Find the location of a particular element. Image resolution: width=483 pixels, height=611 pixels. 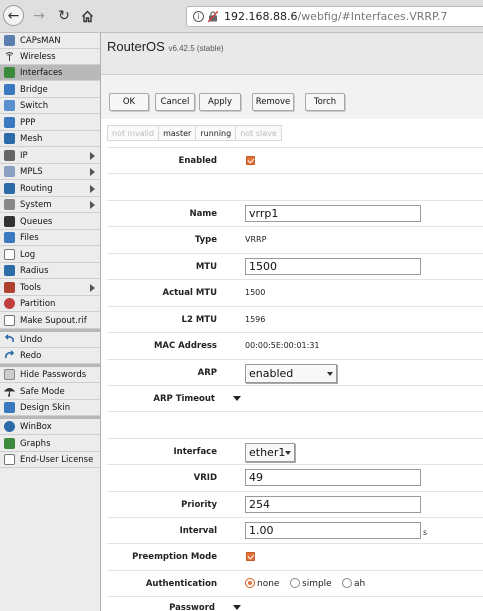

auth-ah-radio is located at coordinates (347, 583).